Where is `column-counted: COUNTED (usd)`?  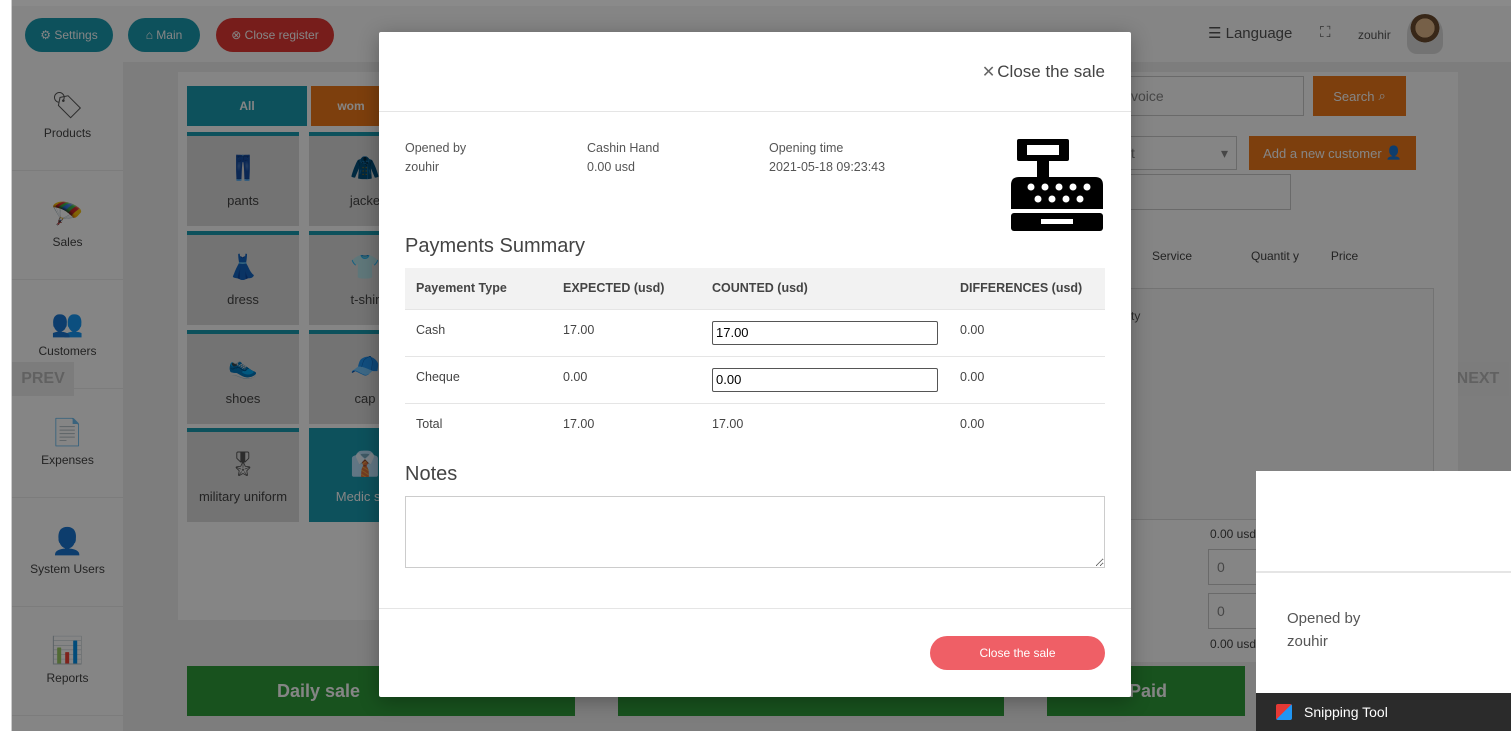 column-counted: COUNTED (usd) is located at coordinates (825, 288).